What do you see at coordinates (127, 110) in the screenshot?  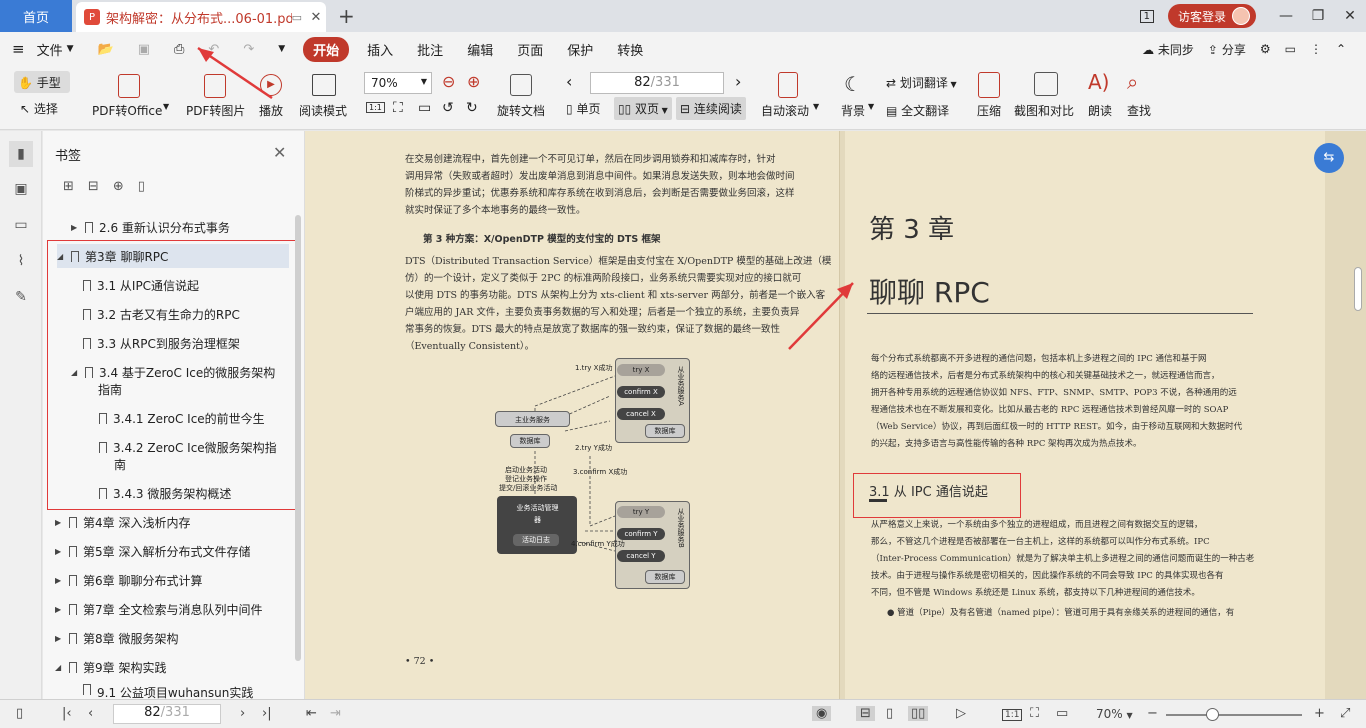 I see `pdf-to-office-button: PDF转Office` at bounding box center [127, 110].